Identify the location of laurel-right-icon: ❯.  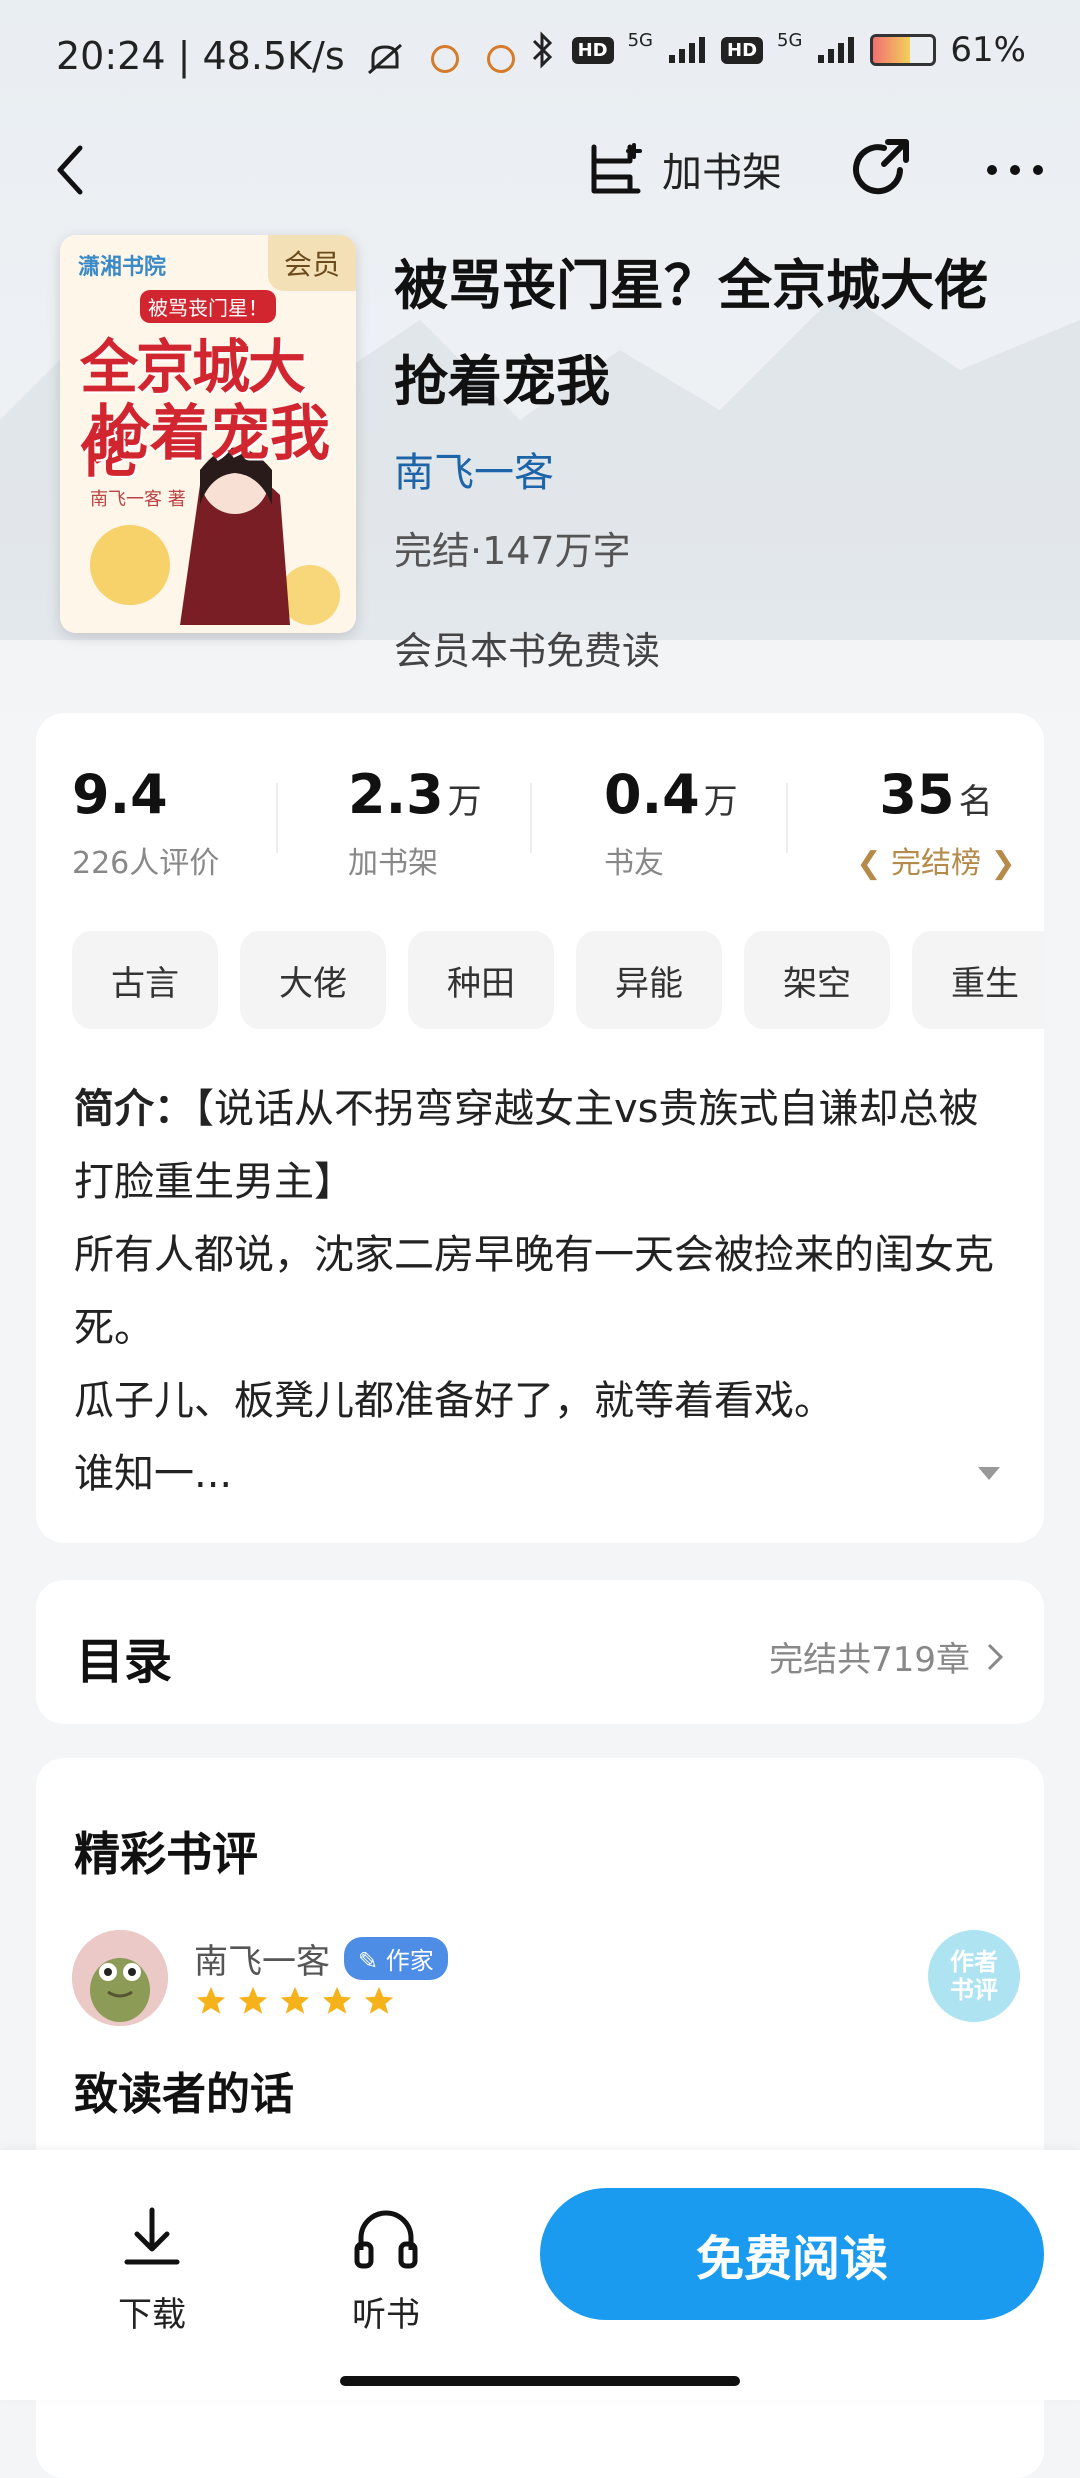
(998, 863).